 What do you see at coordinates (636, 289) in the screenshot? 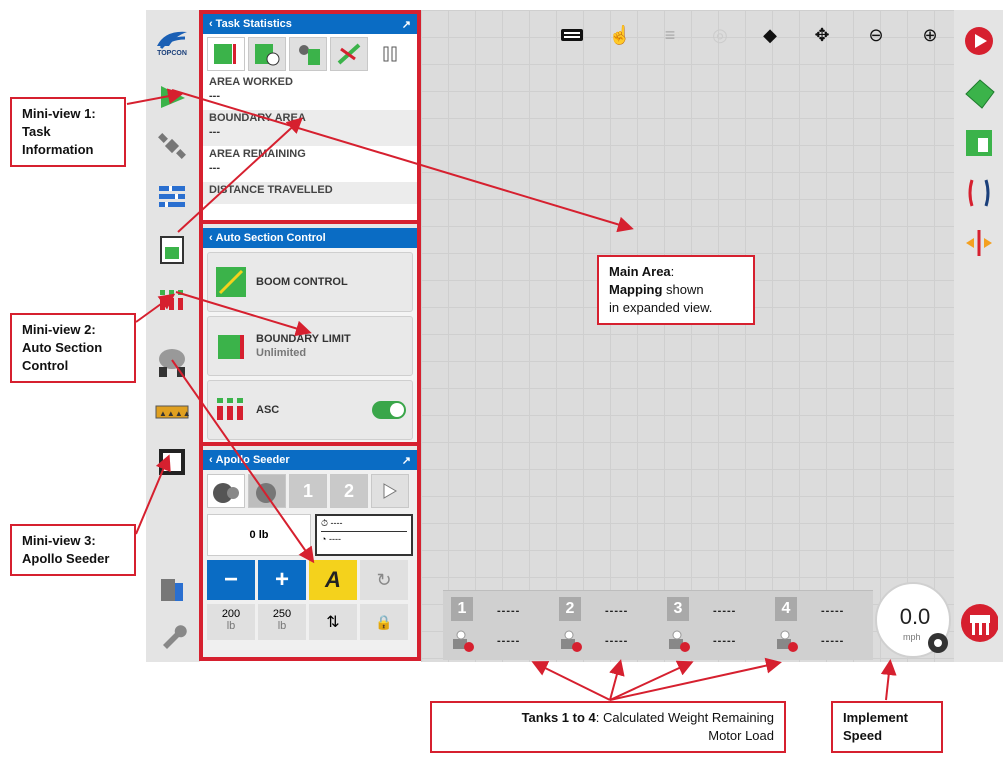
I see `callout-text: Mapping` at bounding box center [636, 289].